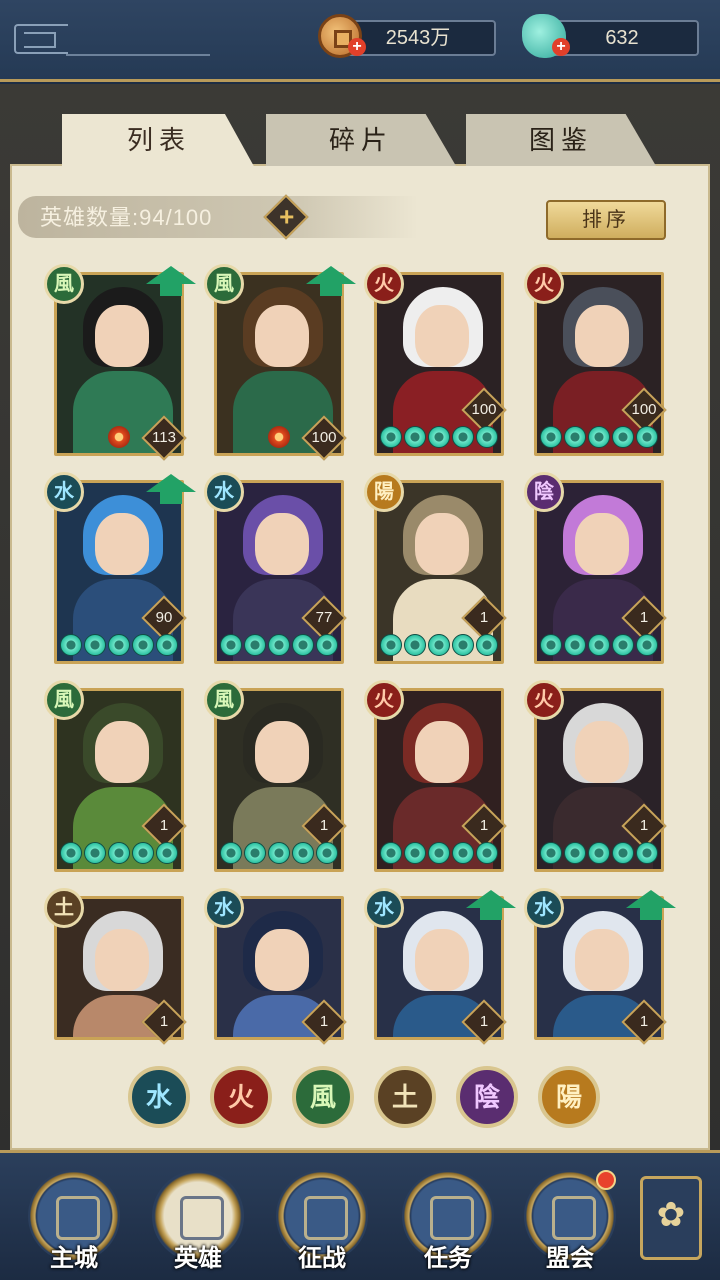 The width and height of the screenshot is (720, 1280). What do you see at coordinates (606, 220) in the screenshot?
I see `sort-button: 排序` at bounding box center [606, 220].